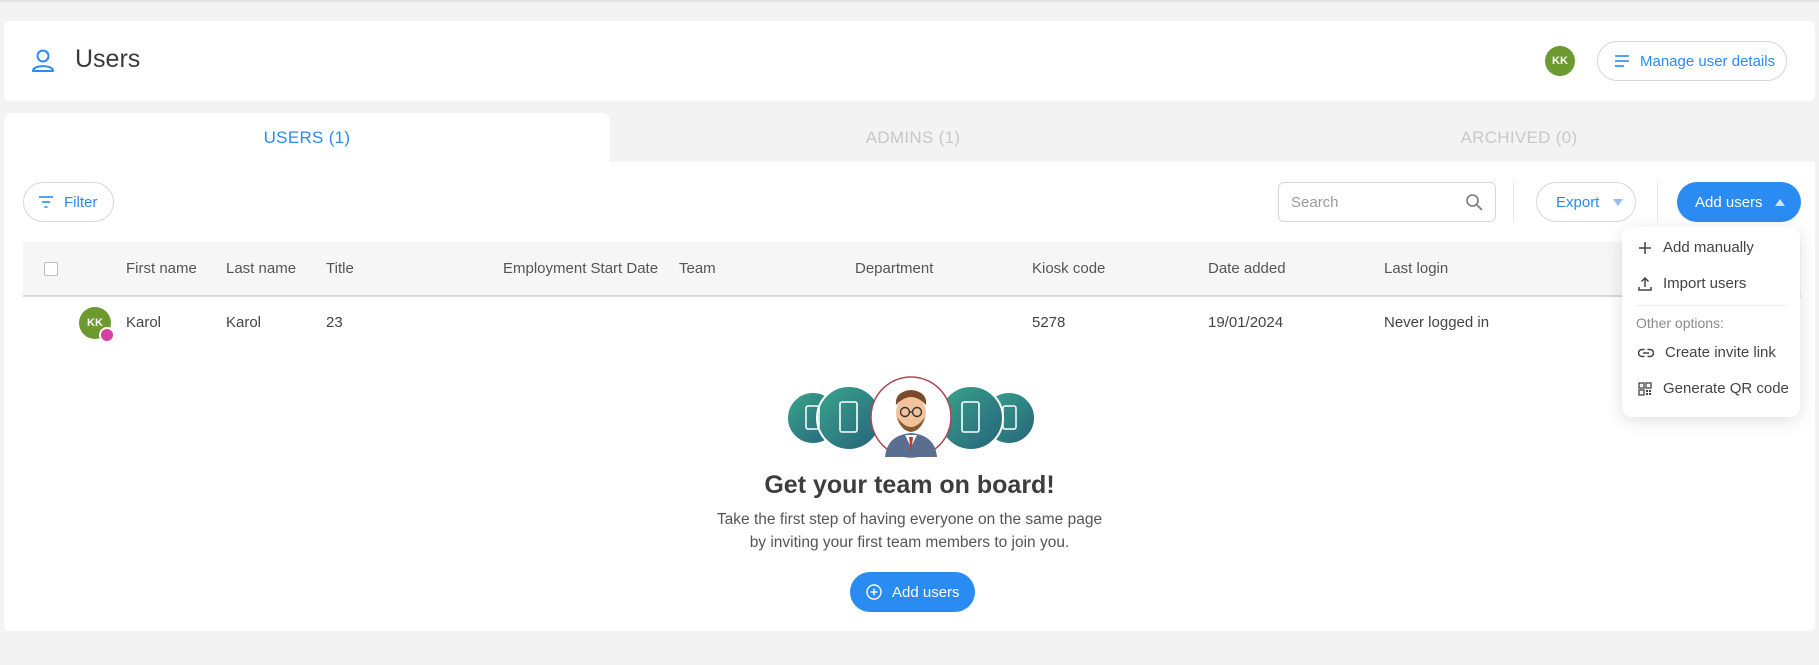 This screenshot has height=665, width=1819. What do you see at coordinates (244, 322) in the screenshot?
I see `cell-last-name: Karol` at bounding box center [244, 322].